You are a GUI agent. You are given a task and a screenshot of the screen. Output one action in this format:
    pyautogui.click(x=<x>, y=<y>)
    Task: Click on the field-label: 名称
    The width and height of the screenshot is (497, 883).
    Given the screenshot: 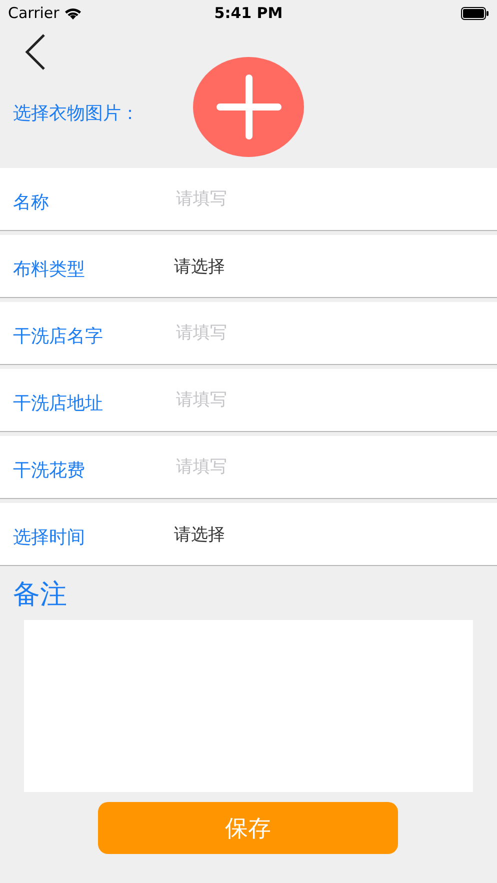 What is the action you would take?
    pyautogui.click(x=31, y=202)
    